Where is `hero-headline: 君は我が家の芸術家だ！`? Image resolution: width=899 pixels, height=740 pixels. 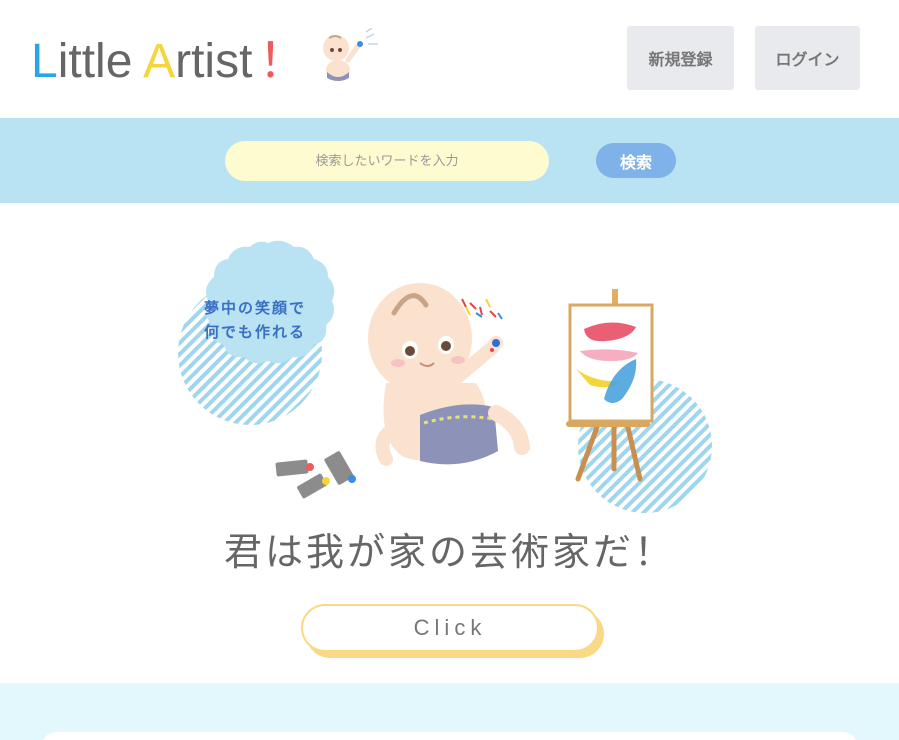
hero-headline: 君は我が家の芸術家だ！ is located at coordinates (449, 552).